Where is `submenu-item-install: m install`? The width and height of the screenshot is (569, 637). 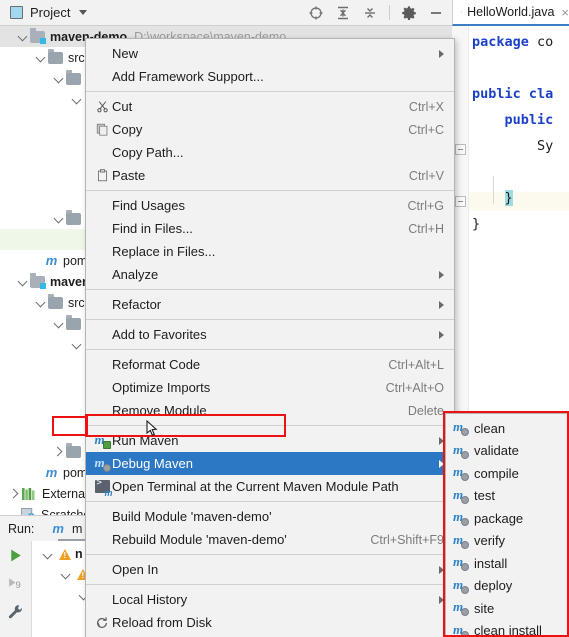
submenu-item-install: m install is located at coordinates (507, 563).